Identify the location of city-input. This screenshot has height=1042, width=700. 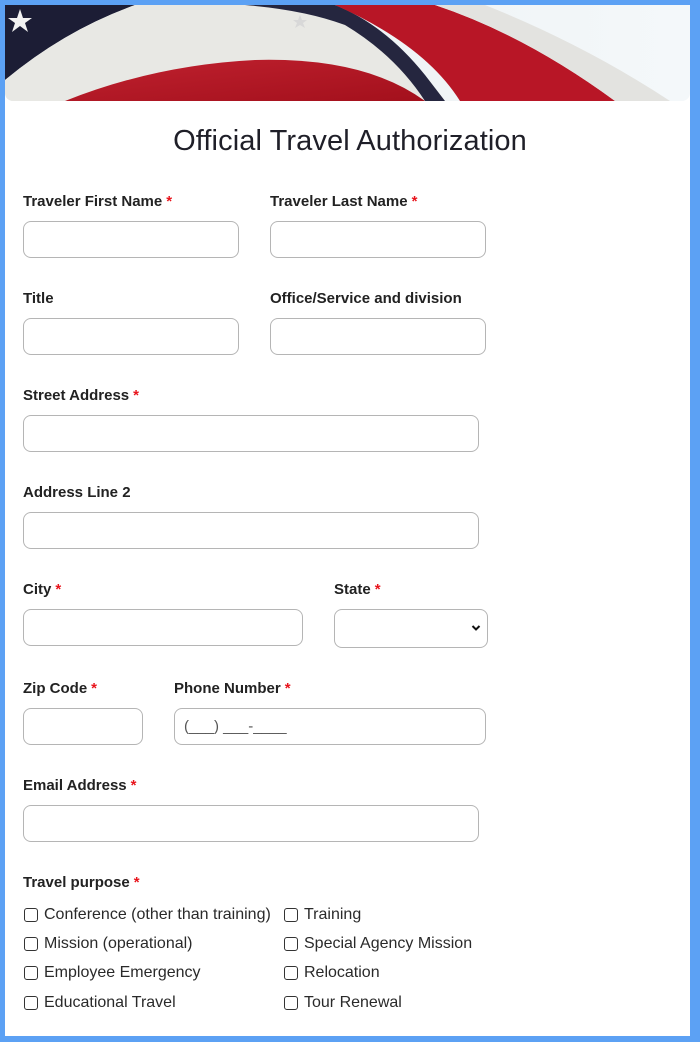
(163, 627).